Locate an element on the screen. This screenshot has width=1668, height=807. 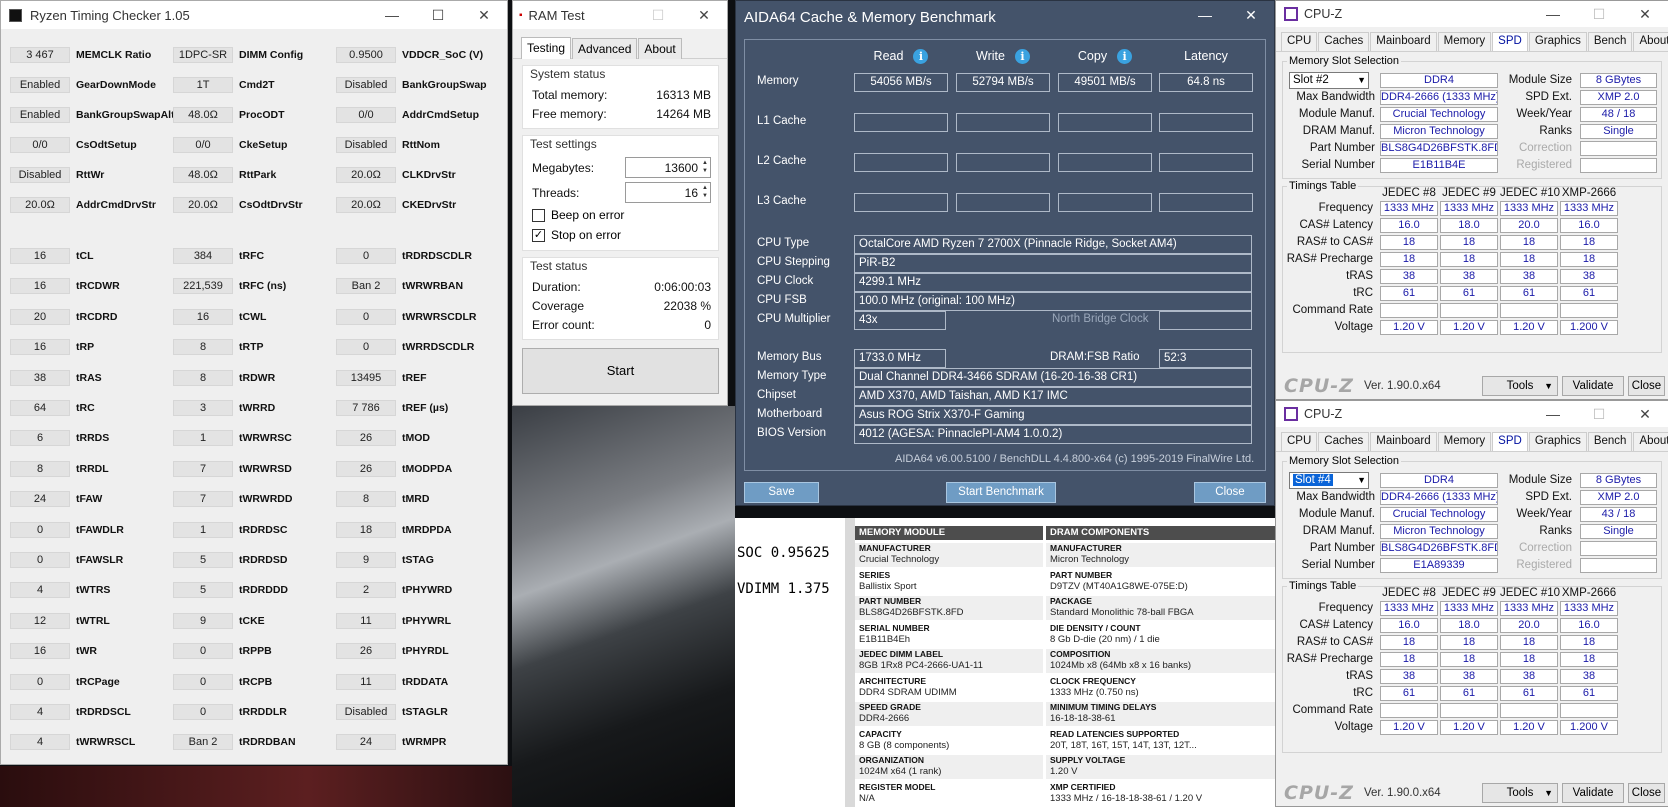
timing-item: 26 tMODPDA is located at coordinates (394, 468).